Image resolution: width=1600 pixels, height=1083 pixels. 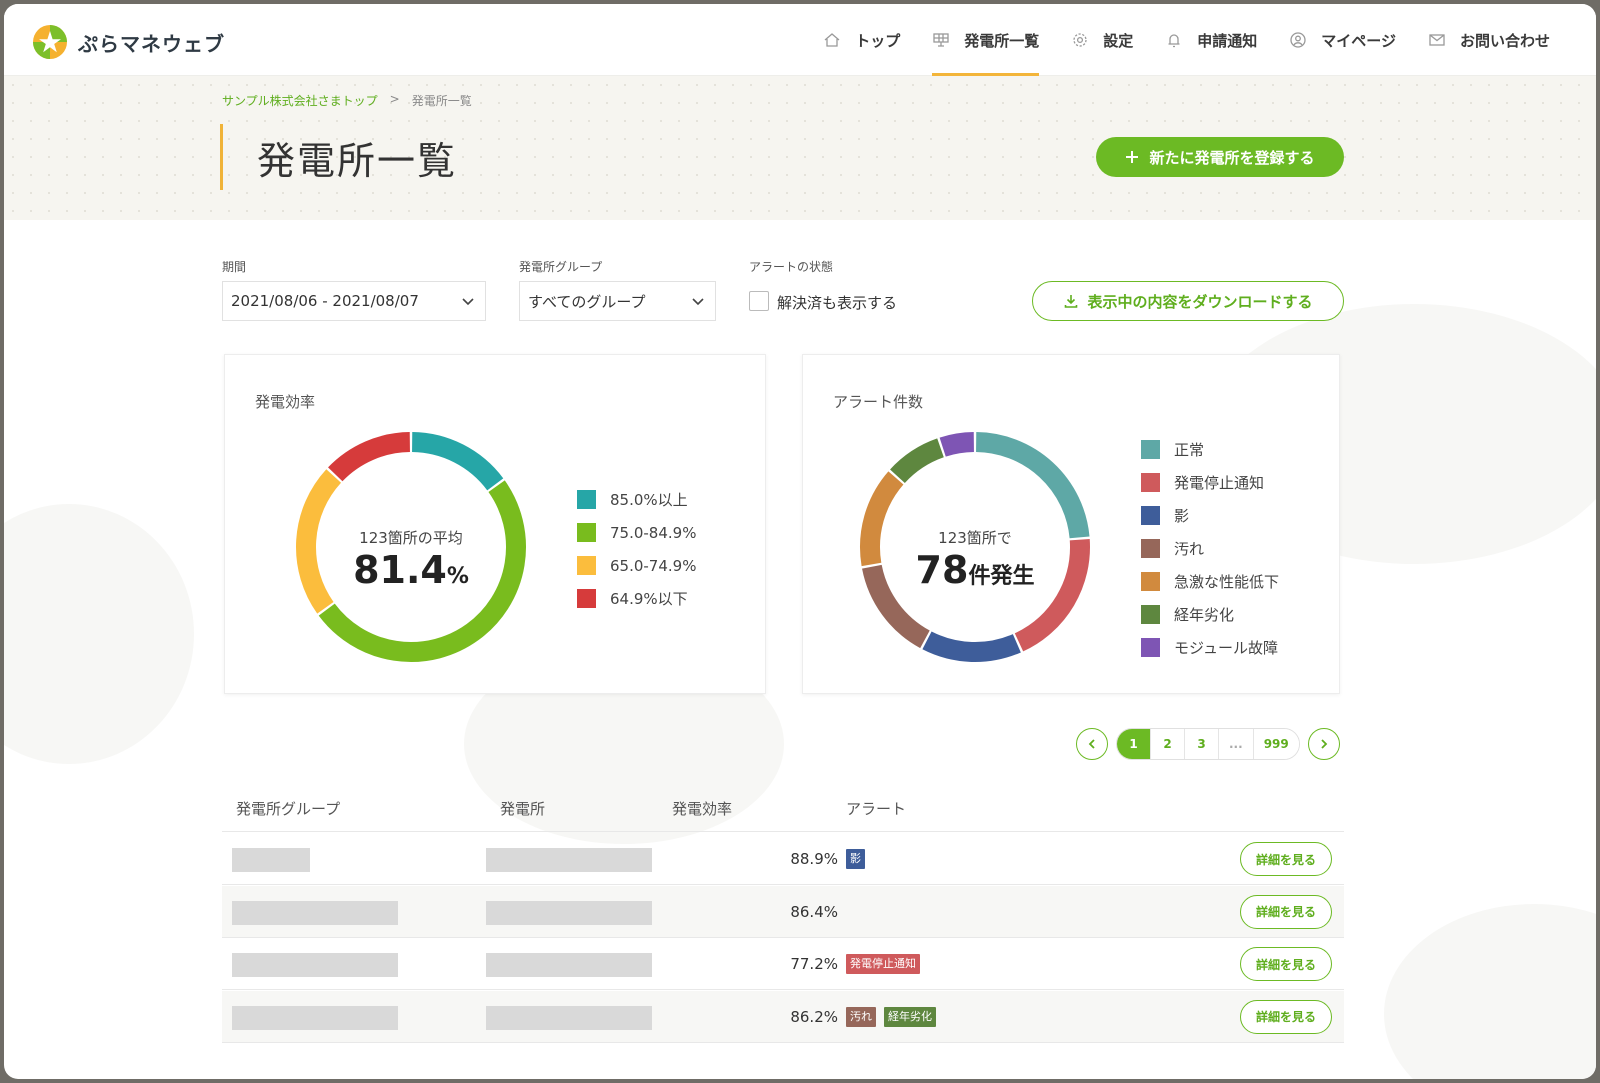 What do you see at coordinates (1219, 483) in the screenshot?
I see `legend-label: 発電停止通知` at bounding box center [1219, 483].